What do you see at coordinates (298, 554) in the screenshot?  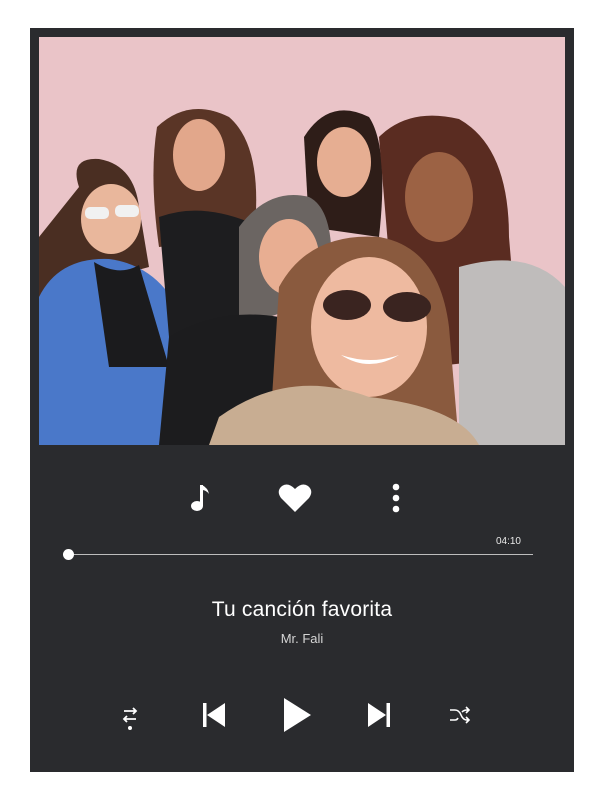 I see `progress-track` at bounding box center [298, 554].